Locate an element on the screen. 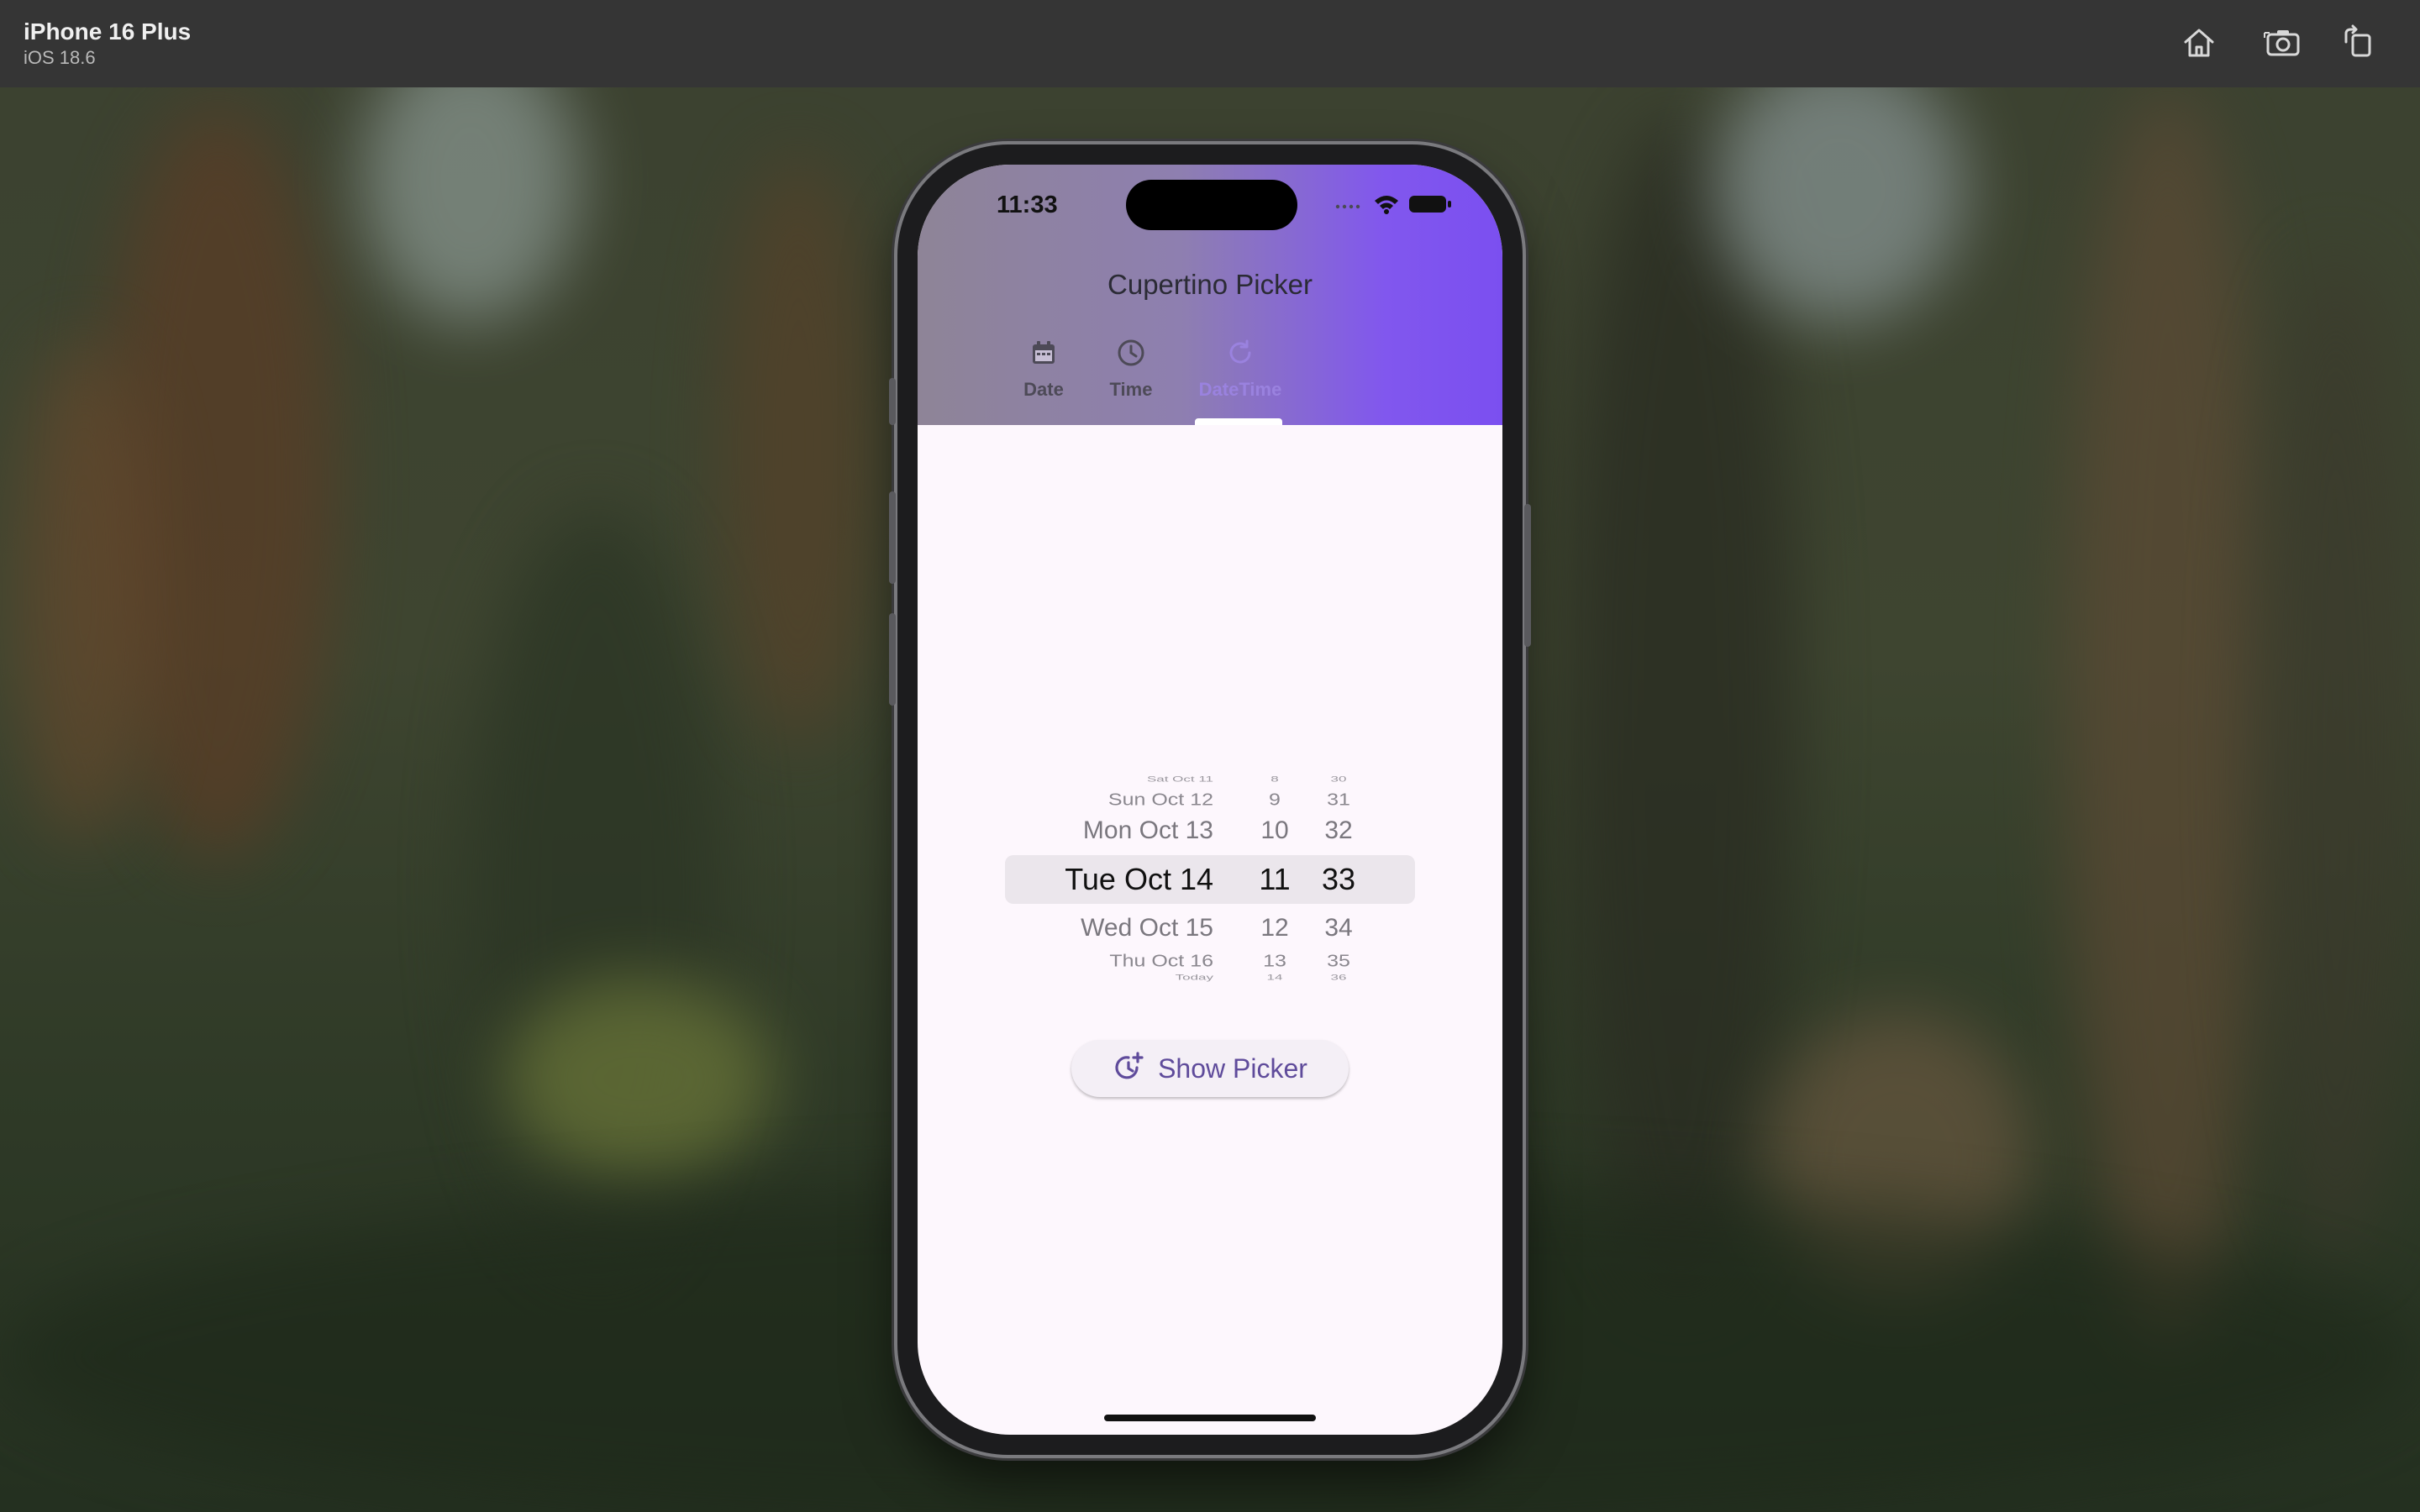 This screenshot has width=2420, height=1512. tab-label-datetime: DateTime is located at coordinates (1240, 389).